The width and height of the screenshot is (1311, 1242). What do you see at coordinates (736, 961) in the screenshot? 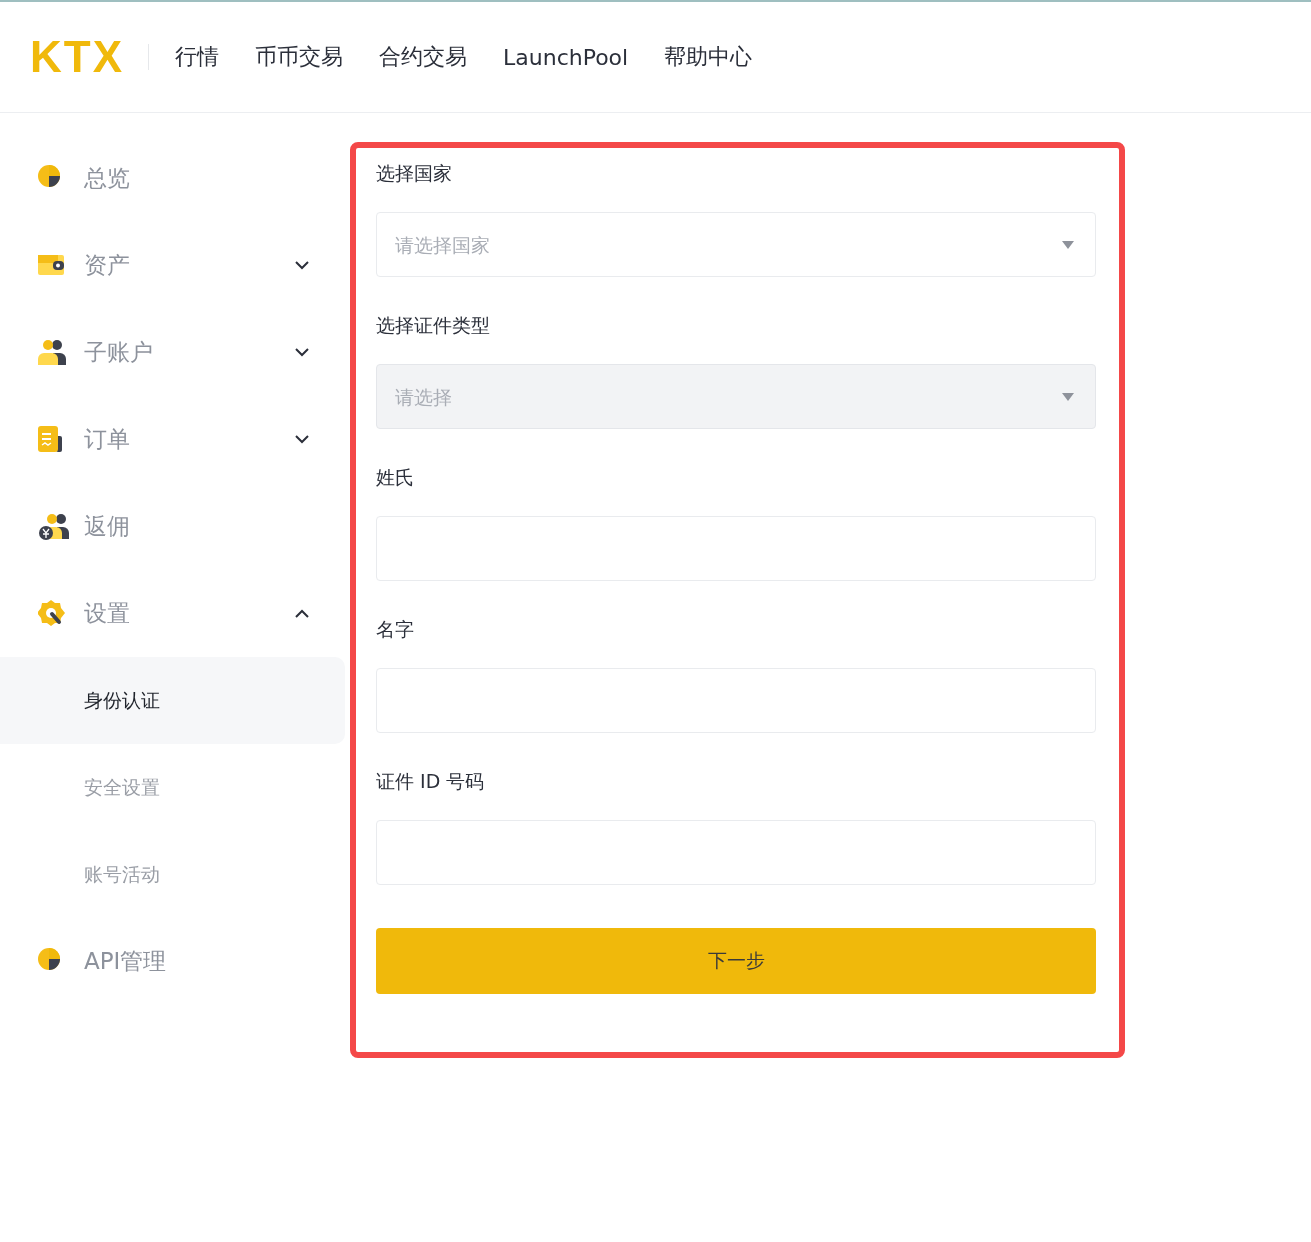
I see `next-button: 下一步` at bounding box center [736, 961].